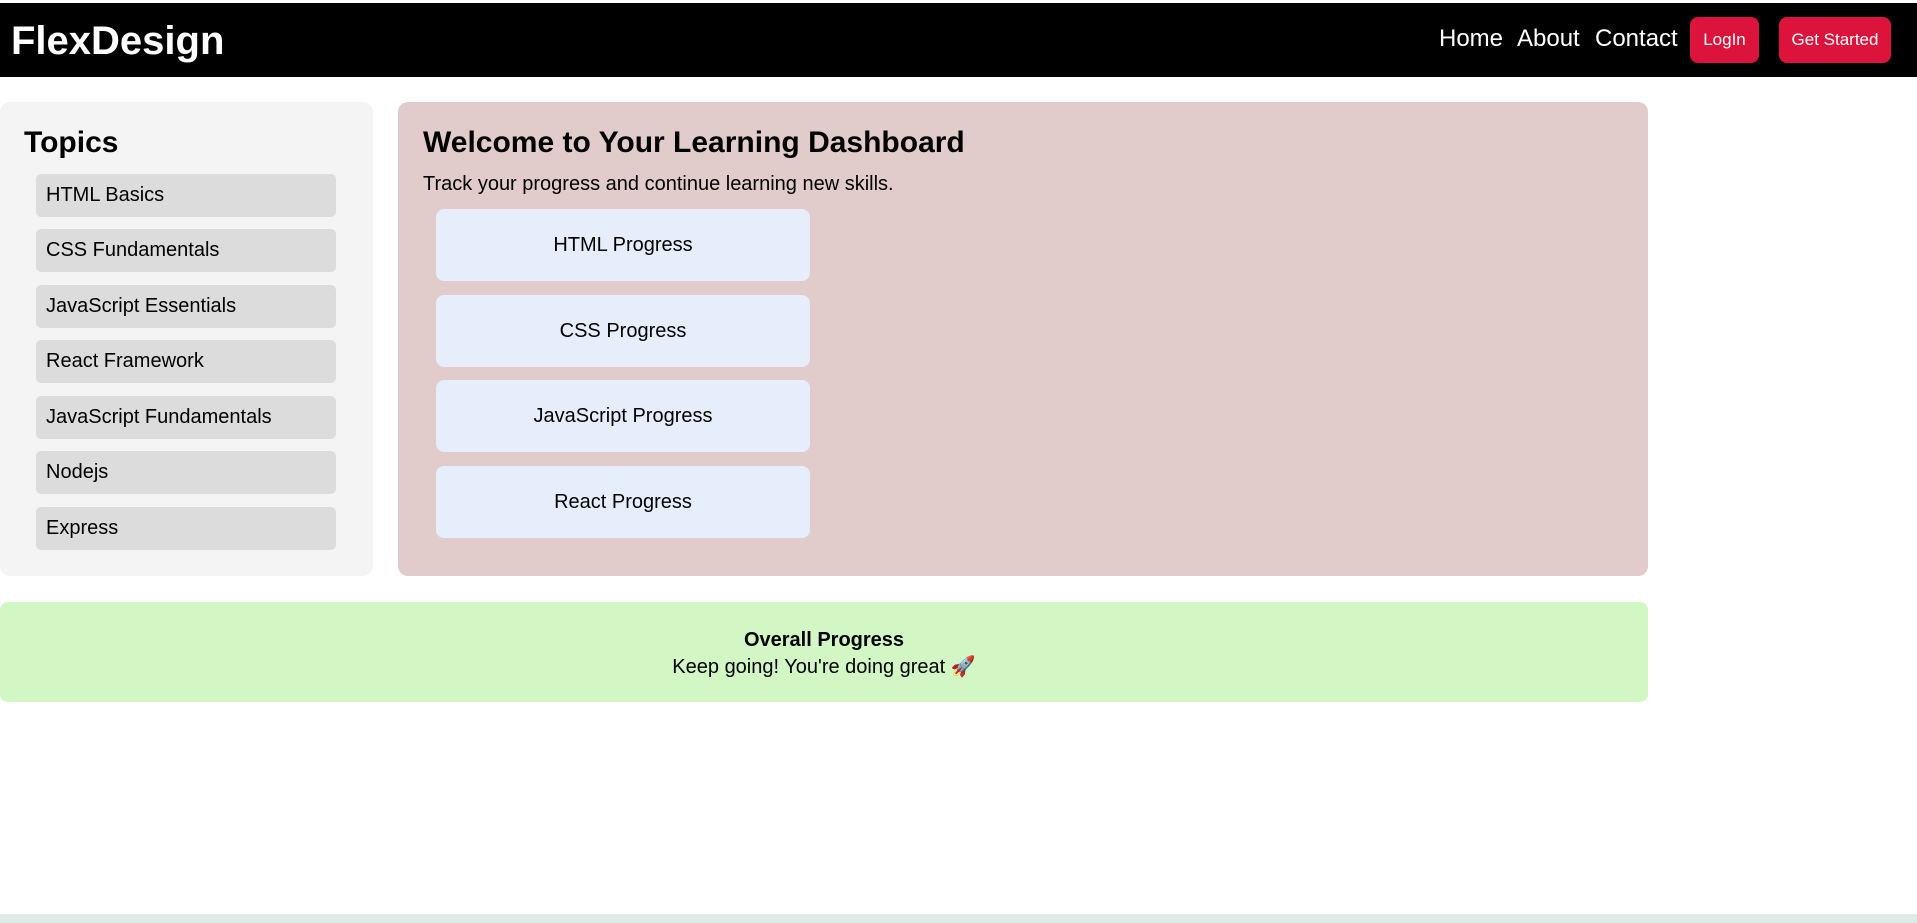  What do you see at coordinates (77, 472) in the screenshot?
I see `sidebar-item-label: Nodejs` at bounding box center [77, 472].